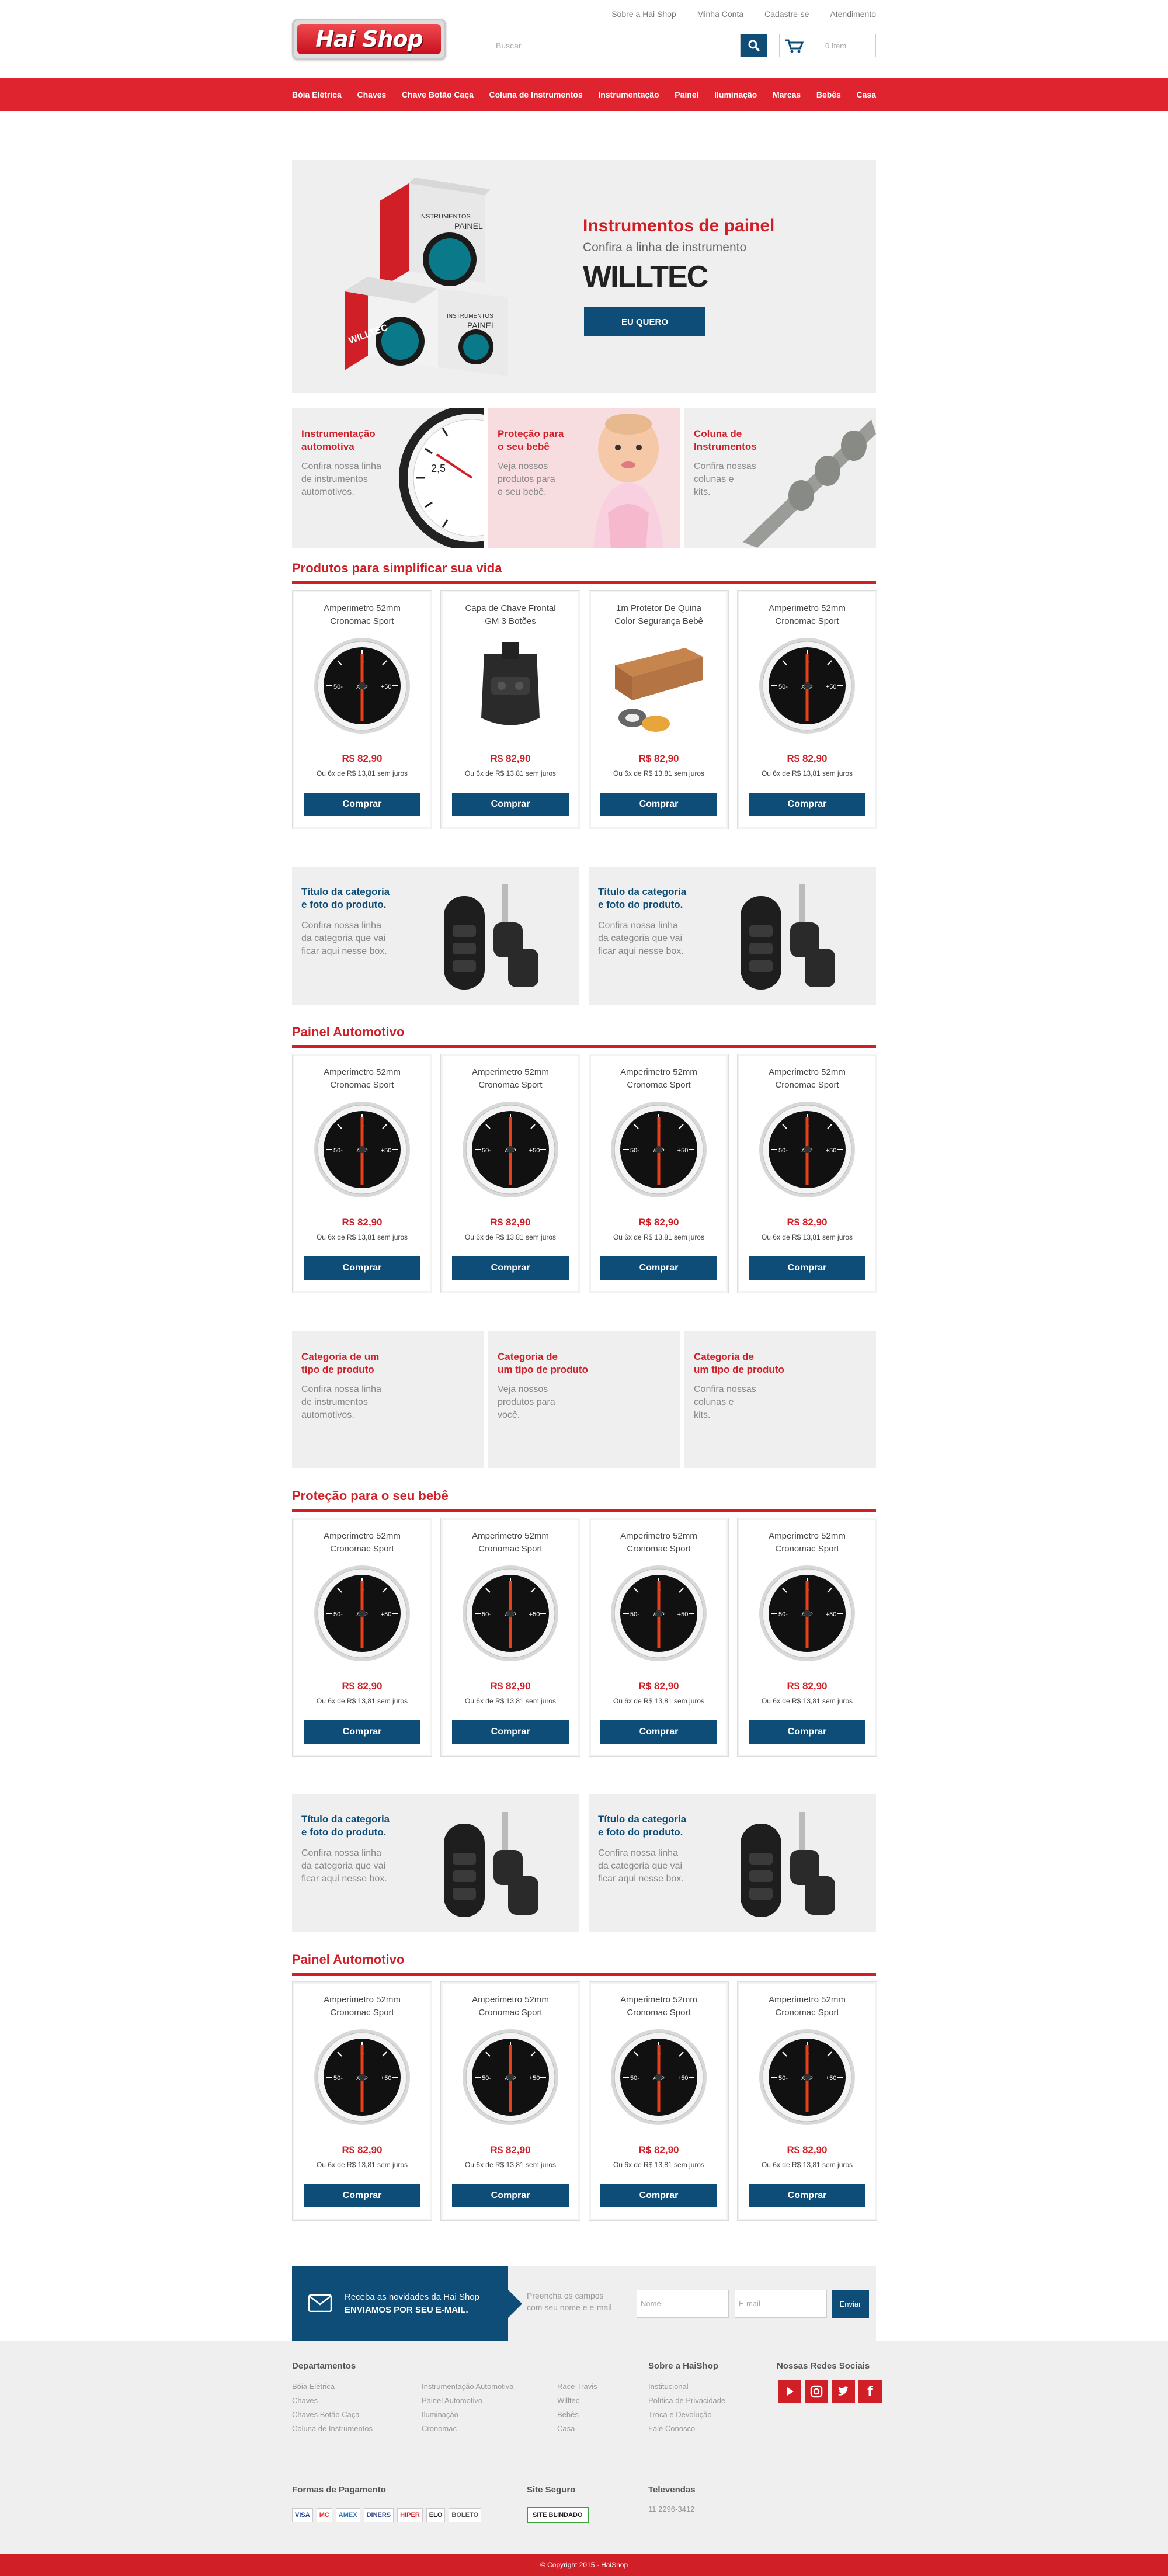 This screenshot has height=2576, width=1168. Describe the element at coordinates (781, 2304) in the screenshot. I see `email-field: E-mail` at that location.